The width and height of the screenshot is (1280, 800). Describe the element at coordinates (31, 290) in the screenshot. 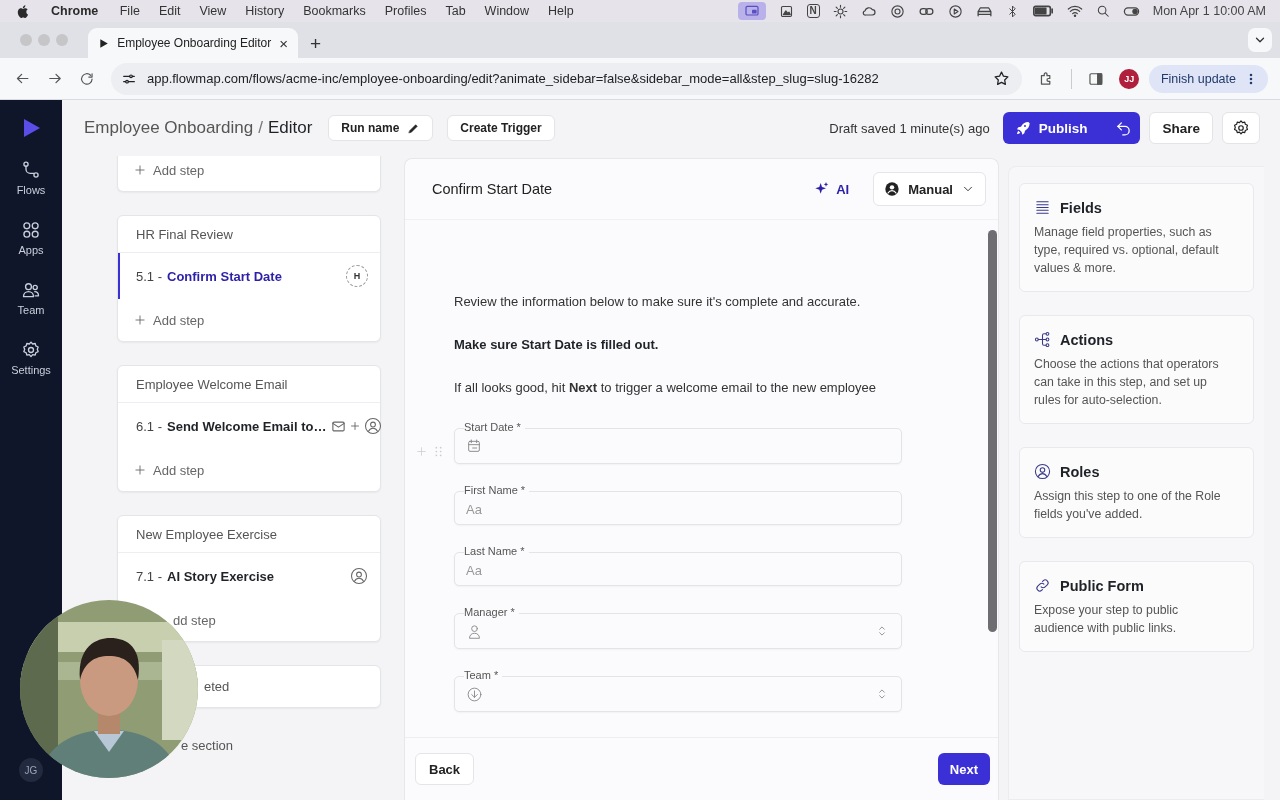

I see `people-icon` at that location.